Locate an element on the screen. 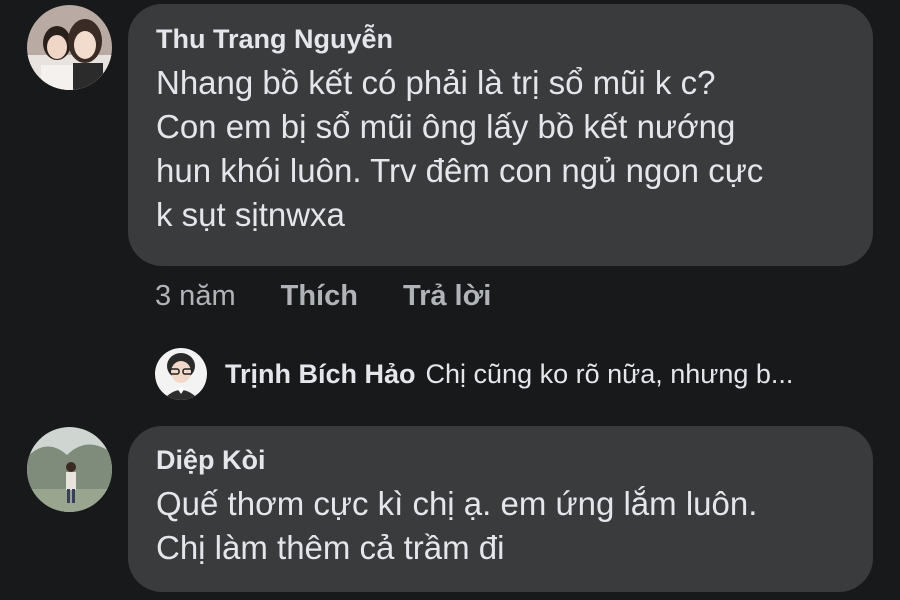  like-button: Thích is located at coordinates (319, 296).